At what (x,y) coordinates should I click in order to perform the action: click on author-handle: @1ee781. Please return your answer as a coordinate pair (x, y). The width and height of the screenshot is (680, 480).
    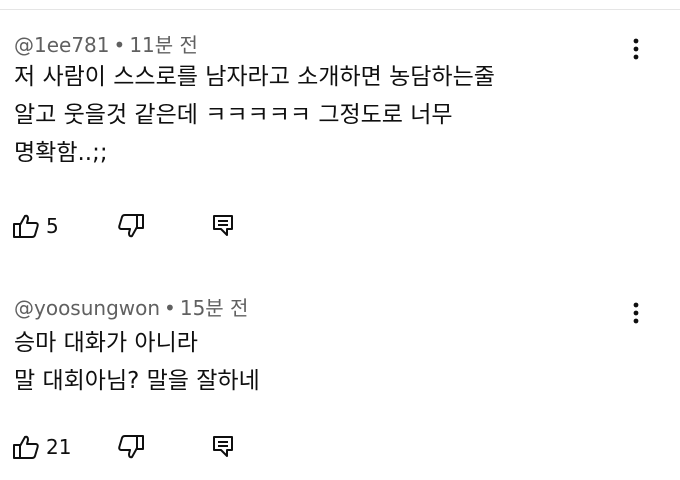
    Looking at the image, I should click on (62, 45).